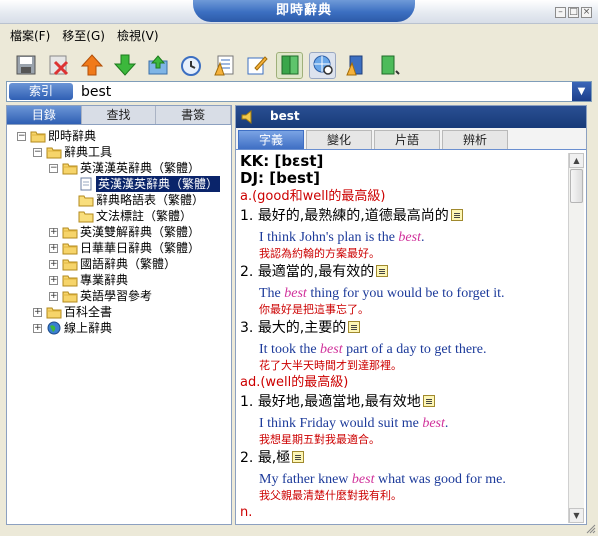 The height and width of the screenshot is (536, 598). I want to click on close-button: ×, so click(586, 12).